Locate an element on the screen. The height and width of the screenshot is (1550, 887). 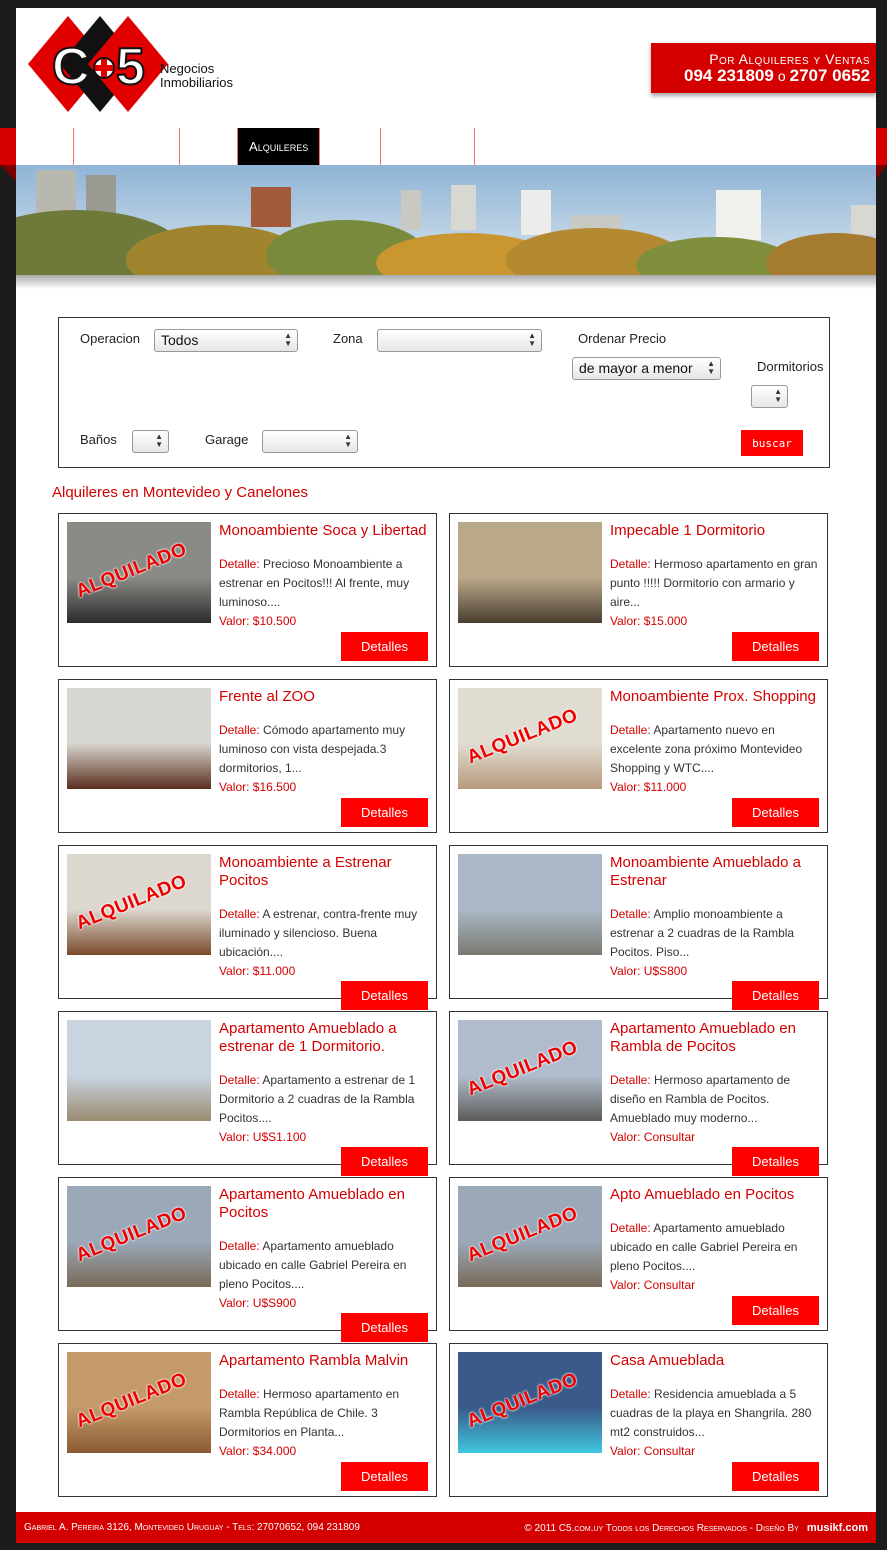
logo-line-2: Inmobiliarios is located at coordinates (196, 82).